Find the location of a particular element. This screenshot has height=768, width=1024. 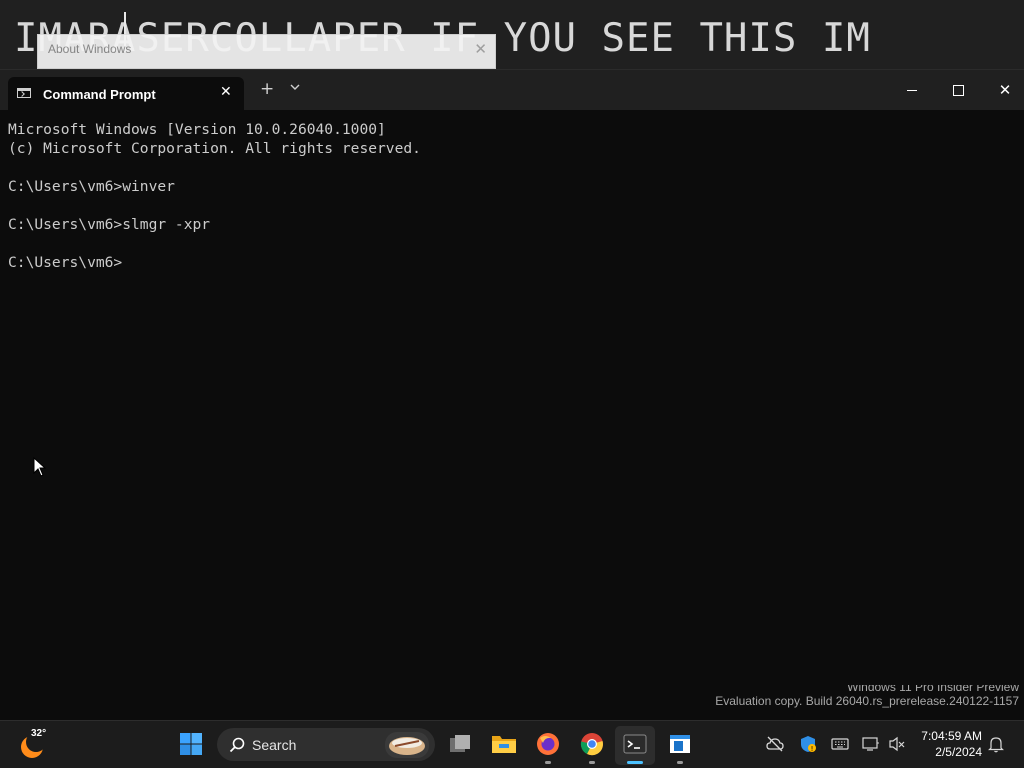

taskbar-search-box: Search is located at coordinates (326, 744).